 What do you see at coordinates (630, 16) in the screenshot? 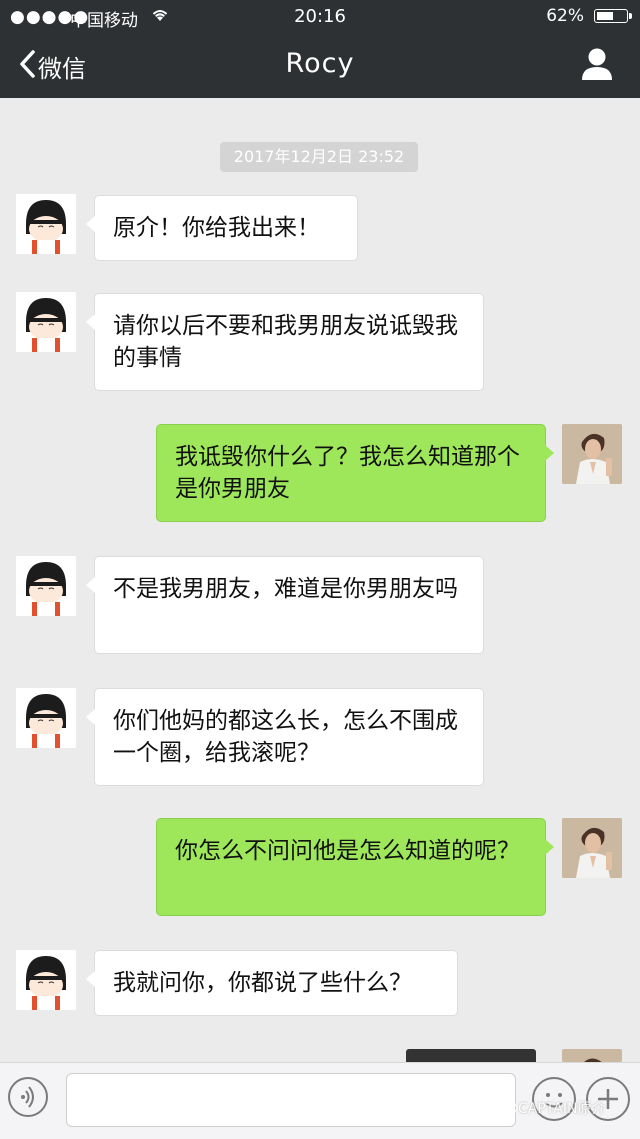
I see `battery-tip` at bounding box center [630, 16].